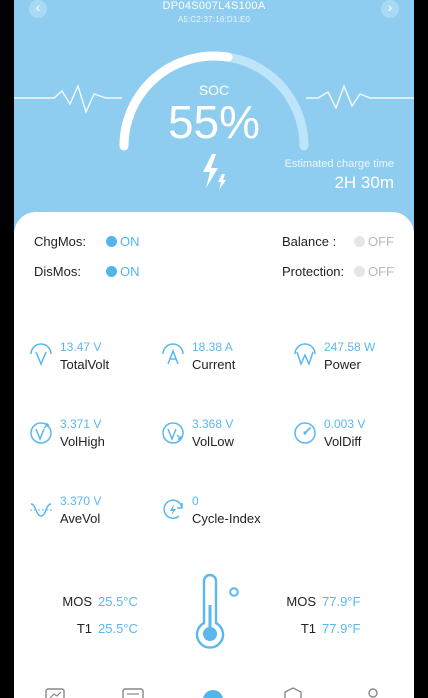 This screenshot has height=698, width=428. Describe the element at coordinates (339, 164) in the screenshot. I see `estimated-charge-label: Estimated charge time` at that location.